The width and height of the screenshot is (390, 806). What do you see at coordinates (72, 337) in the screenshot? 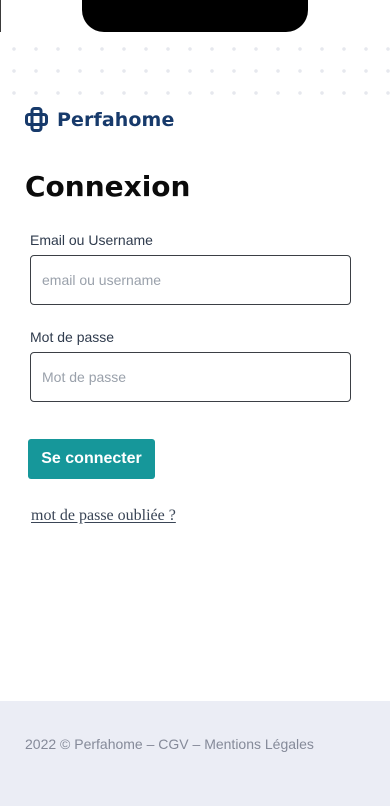
I see `password-label: Mot de passe` at bounding box center [72, 337].